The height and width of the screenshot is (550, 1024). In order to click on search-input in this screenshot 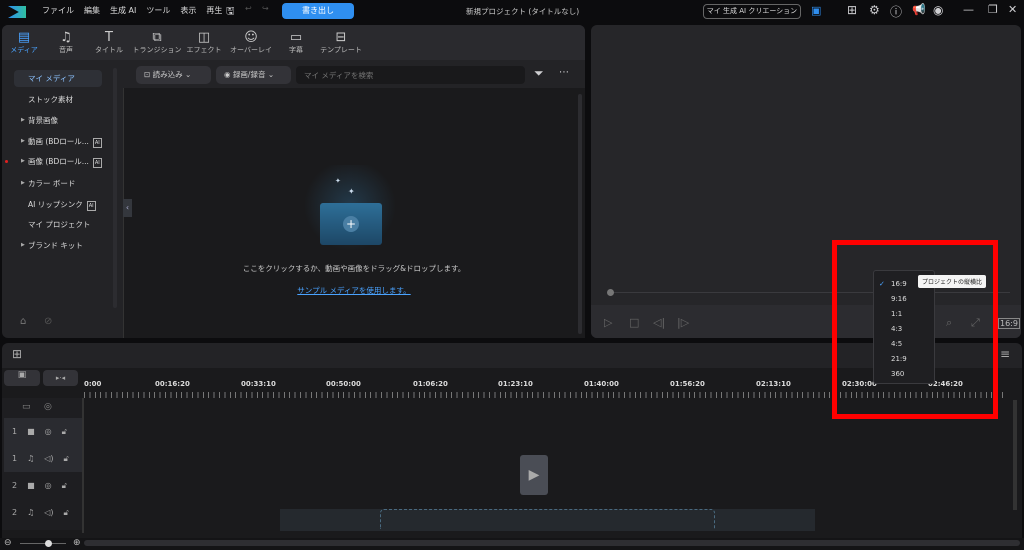, I will do `click(410, 75)`.